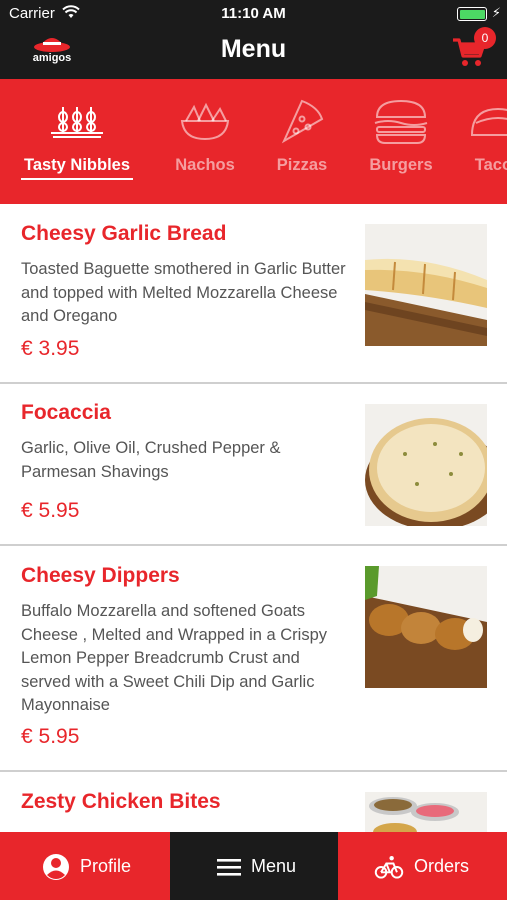  What do you see at coordinates (121, 801) in the screenshot?
I see `item-name: Zesty Chicken Bites` at bounding box center [121, 801].